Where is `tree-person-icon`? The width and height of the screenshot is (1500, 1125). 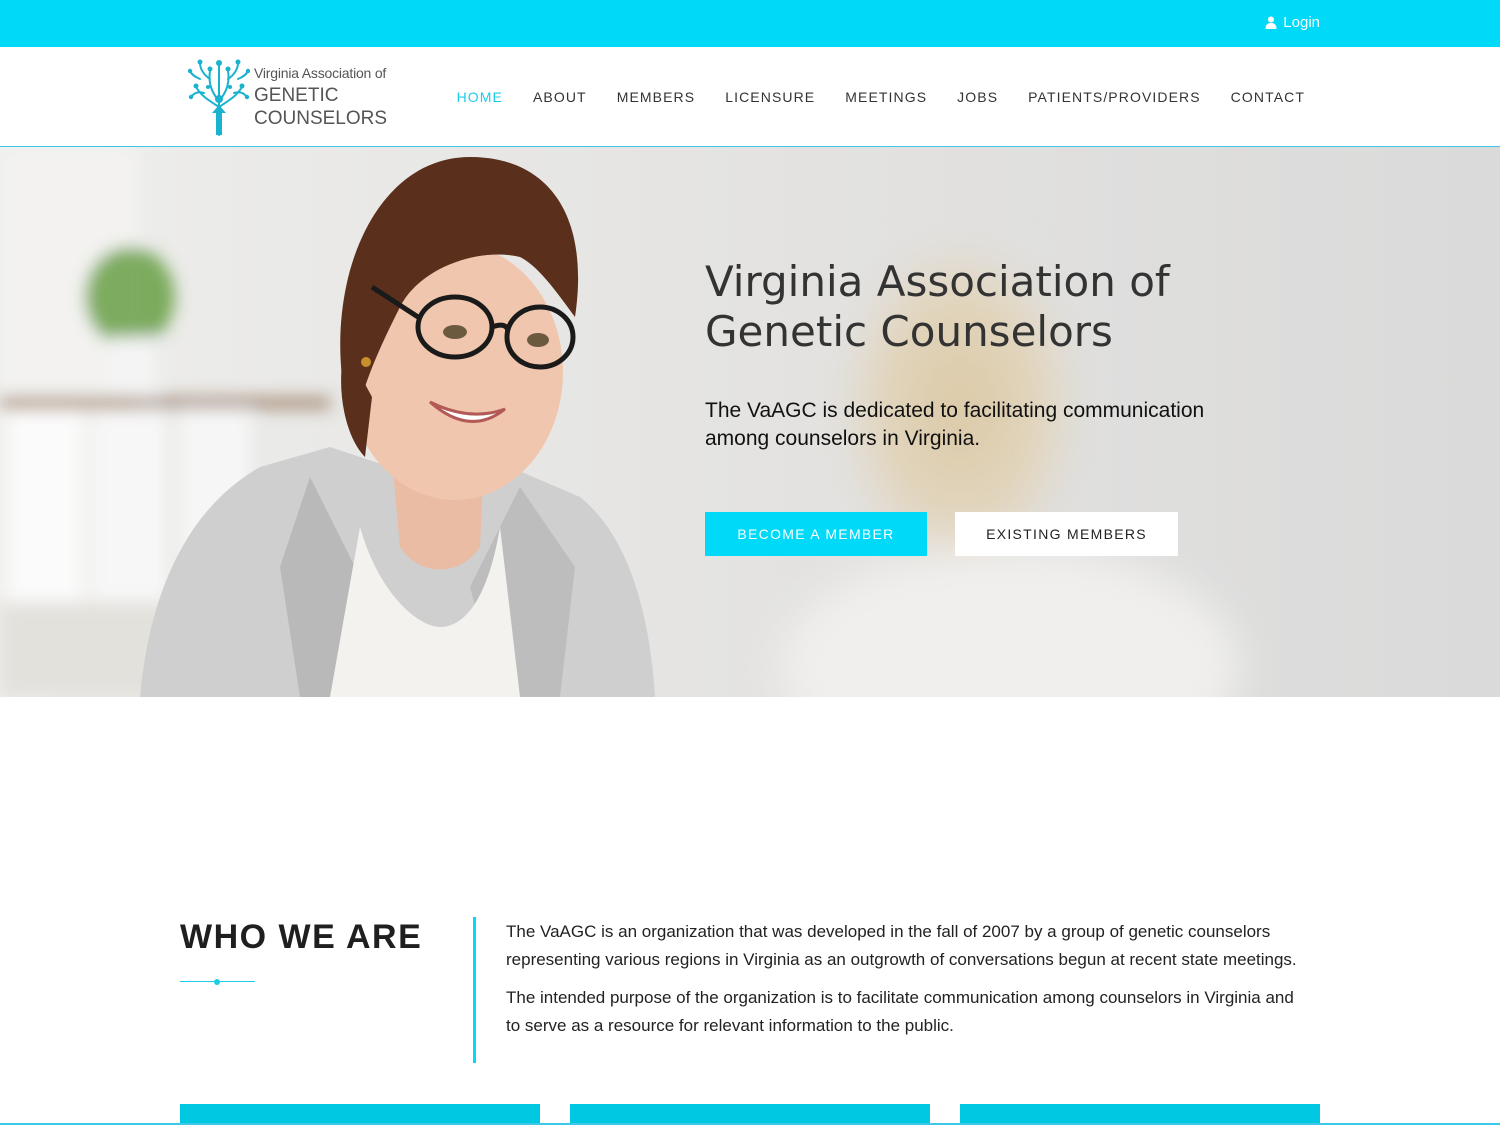
tree-person-icon is located at coordinates (219, 97).